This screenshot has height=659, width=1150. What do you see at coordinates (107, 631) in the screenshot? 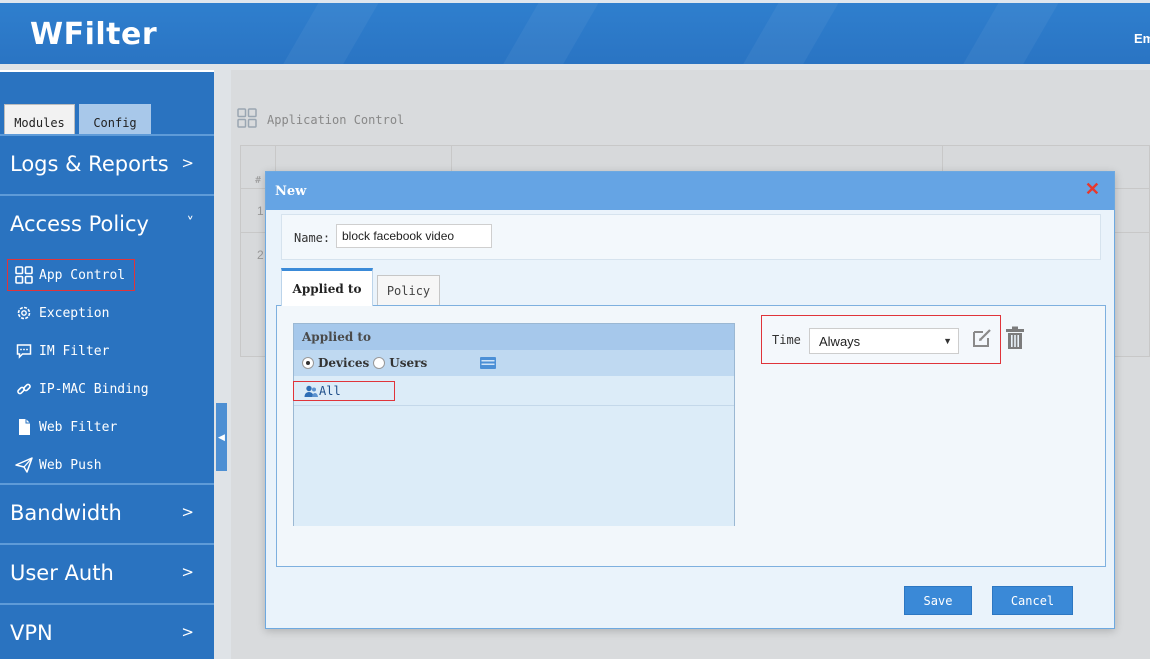
I see `sidebar-section-vpn: VPN >` at bounding box center [107, 631].